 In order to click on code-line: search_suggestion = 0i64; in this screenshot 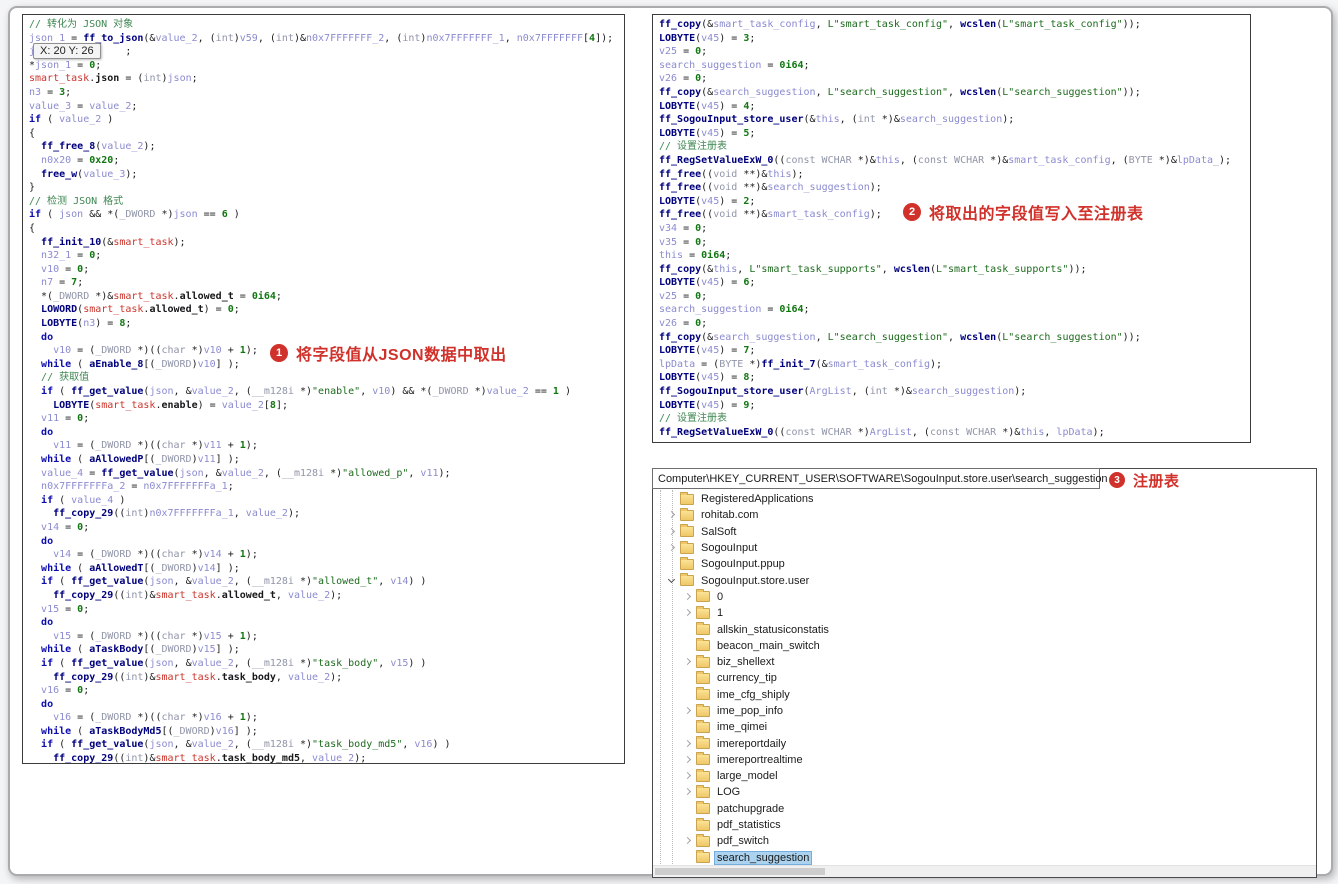, I will do `click(734, 65)`.